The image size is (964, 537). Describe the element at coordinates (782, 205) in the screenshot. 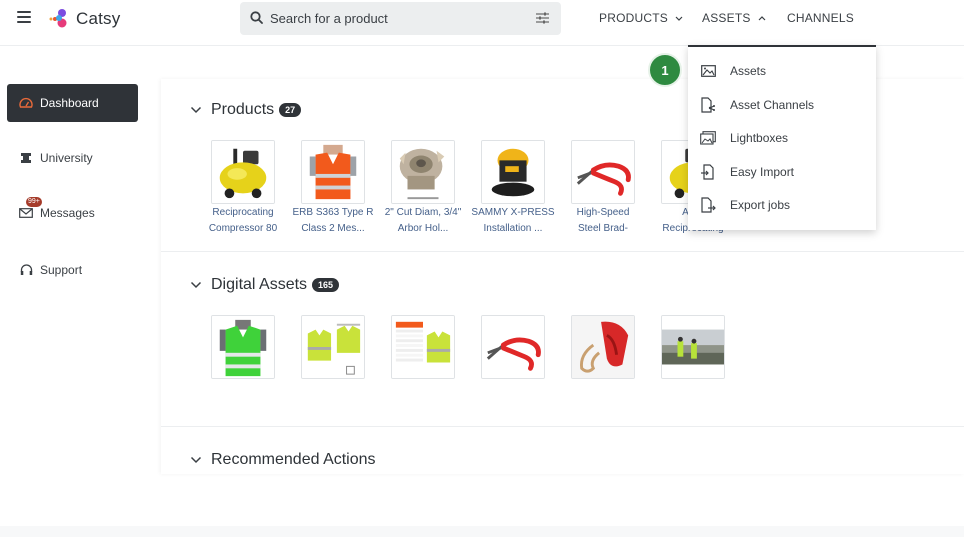

I see `menu-item-export-jobs: Export jobs` at that location.